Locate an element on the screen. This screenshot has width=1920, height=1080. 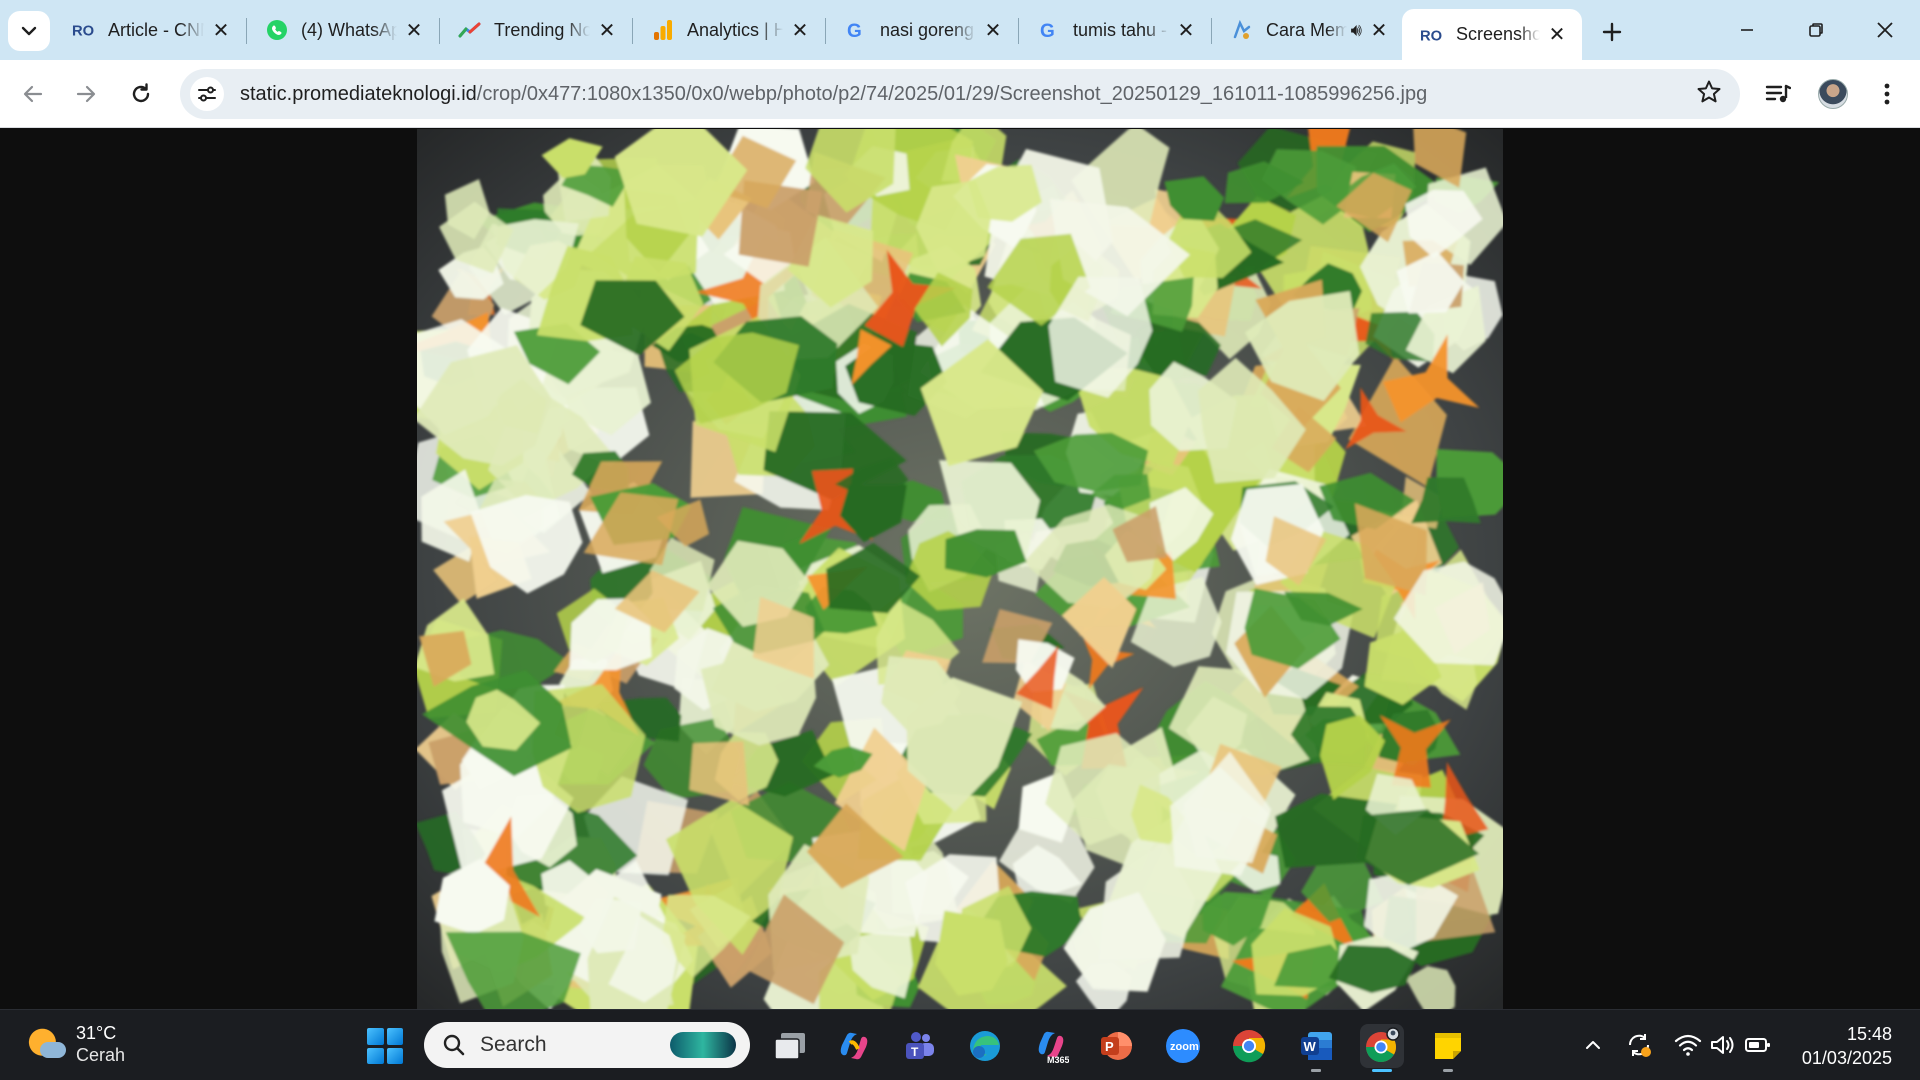
clock-date: 01/03/2025 is located at coordinates (1846, 1058).